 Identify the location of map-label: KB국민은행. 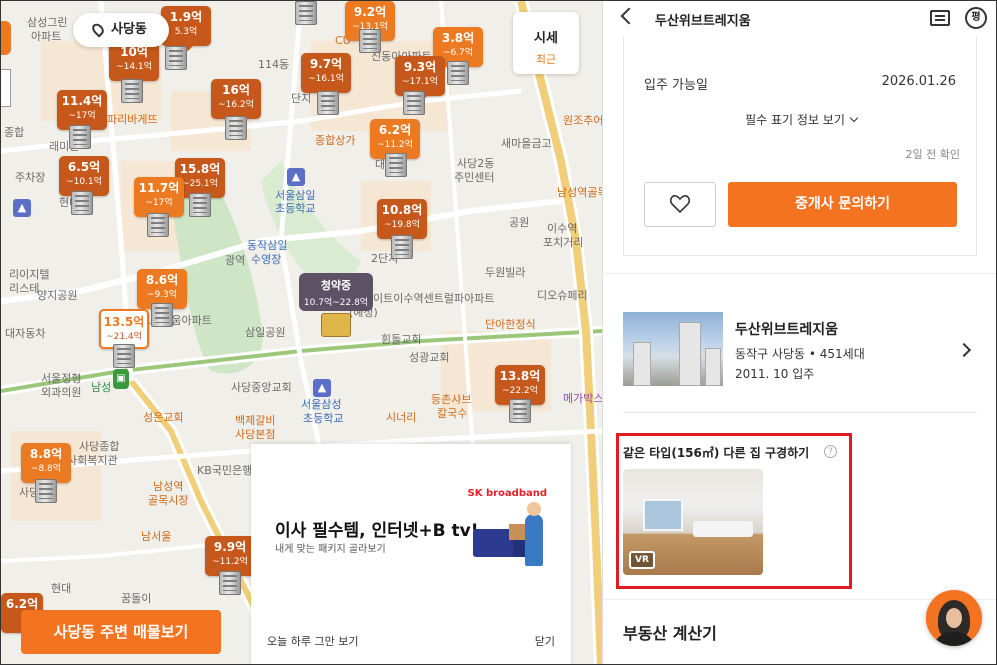
(225, 470).